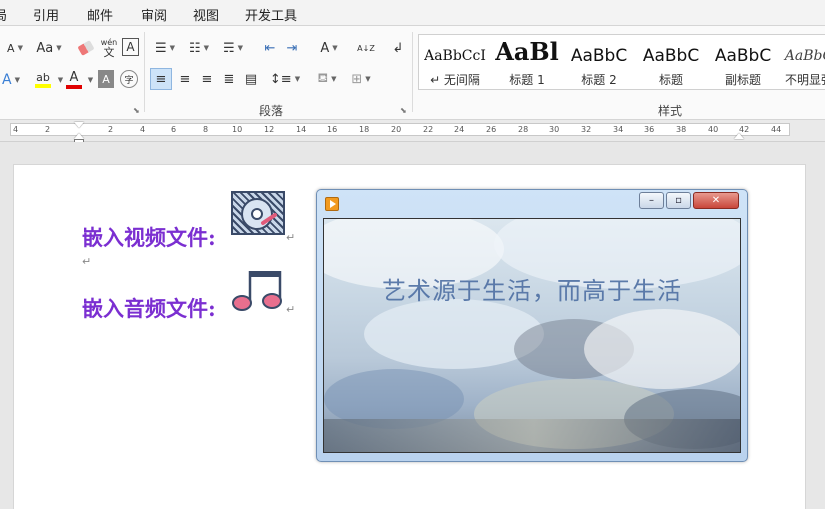 This screenshot has width=825, height=509. What do you see at coordinates (149, 308) in the screenshot?
I see `audio-embed-label: 嵌入音频文件:` at bounding box center [149, 308].